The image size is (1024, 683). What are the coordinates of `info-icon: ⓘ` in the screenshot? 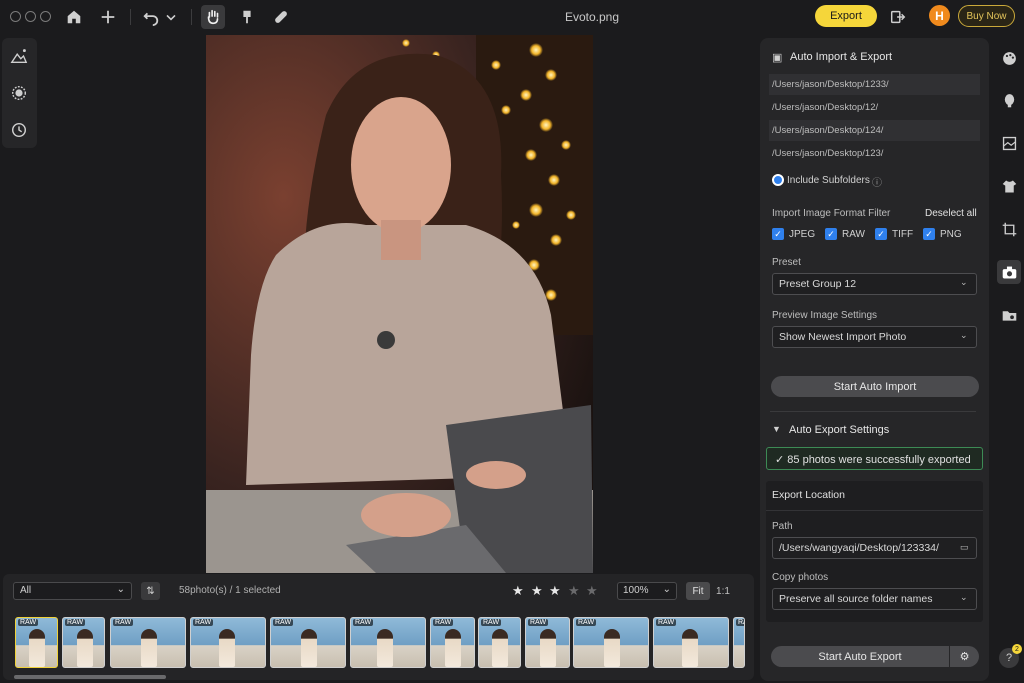 It's located at (877, 181).